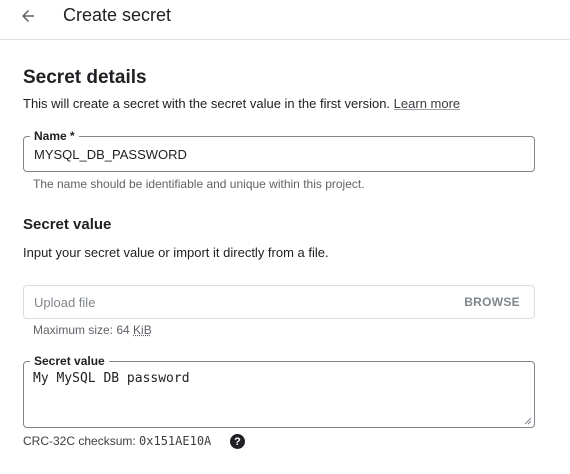  What do you see at coordinates (427, 103) in the screenshot?
I see `learn-more-link: Learn more` at bounding box center [427, 103].